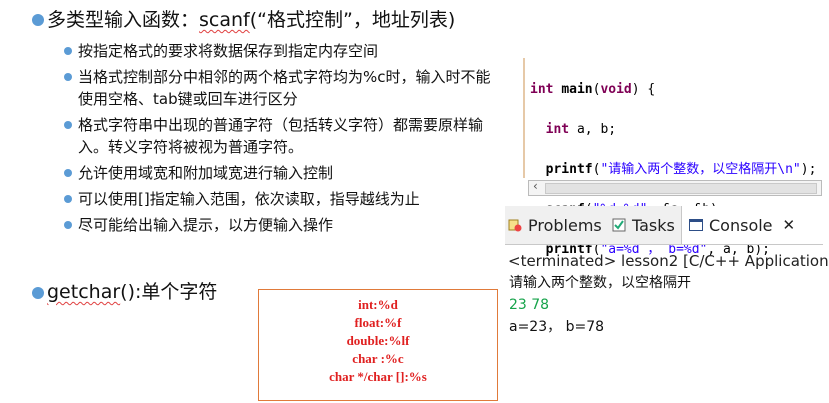 The width and height of the screenshot is (829, 403). I want to click on code-keyword: void, so click(616, 89).